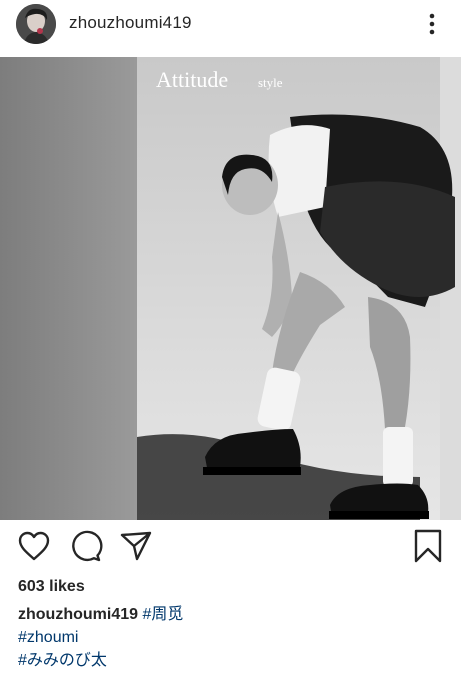  What do you see at coordinates (78, 614) in the screenshot?
I see `caption-author: zhouzhoumi419` at bounding box center [78, 614].